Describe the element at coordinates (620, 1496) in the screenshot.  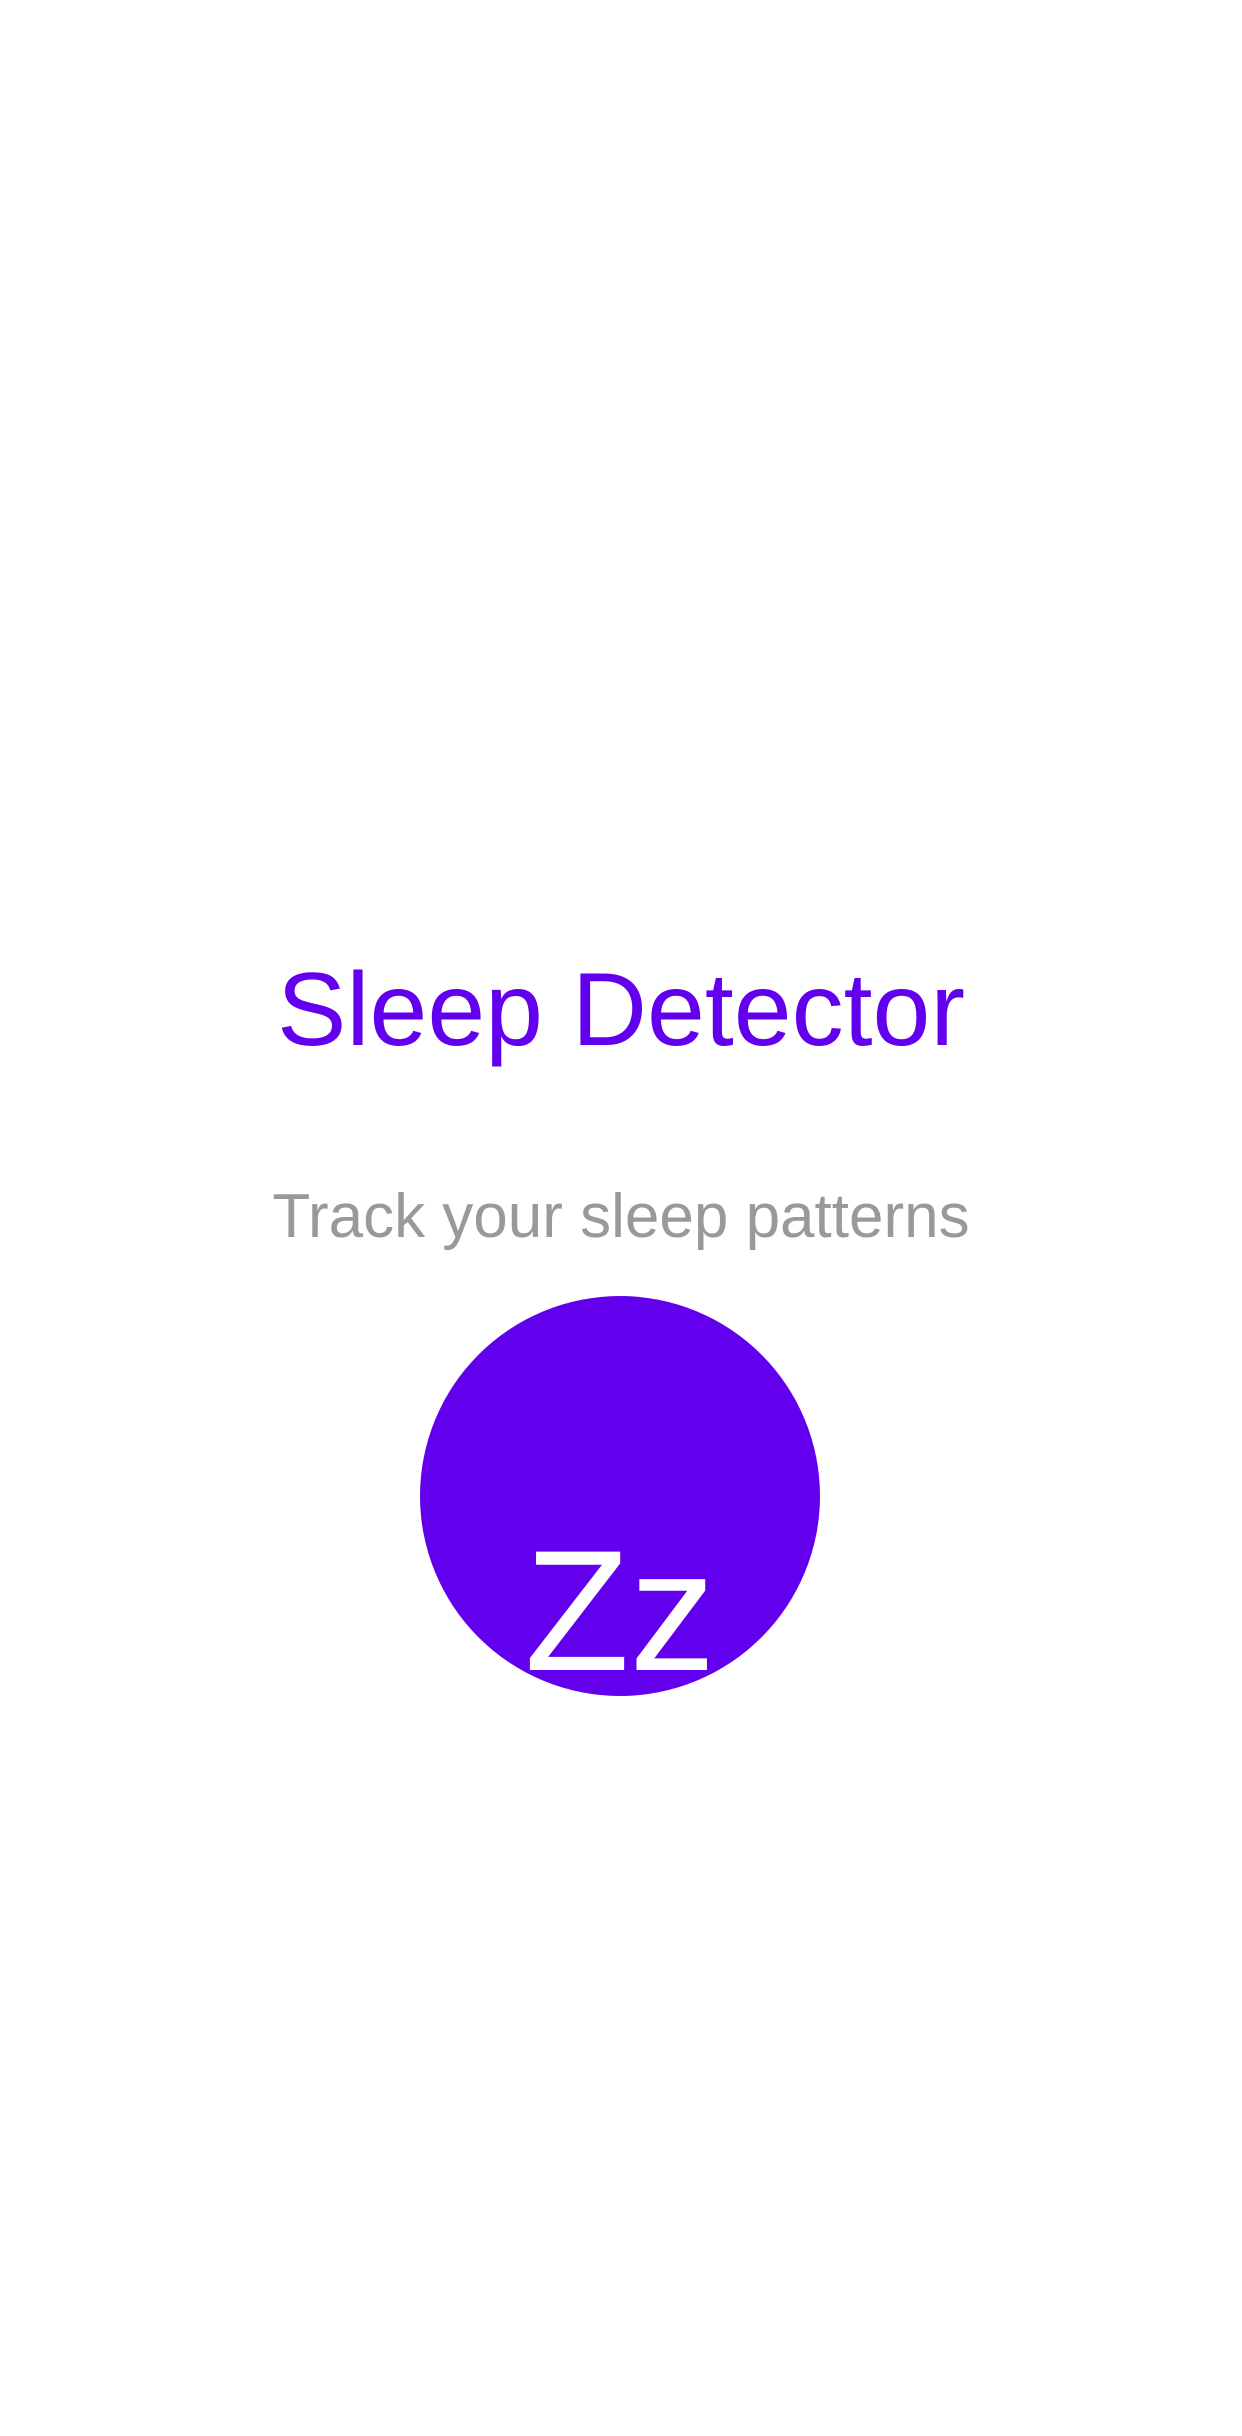
I see `sleep-button: Zz` at that location.